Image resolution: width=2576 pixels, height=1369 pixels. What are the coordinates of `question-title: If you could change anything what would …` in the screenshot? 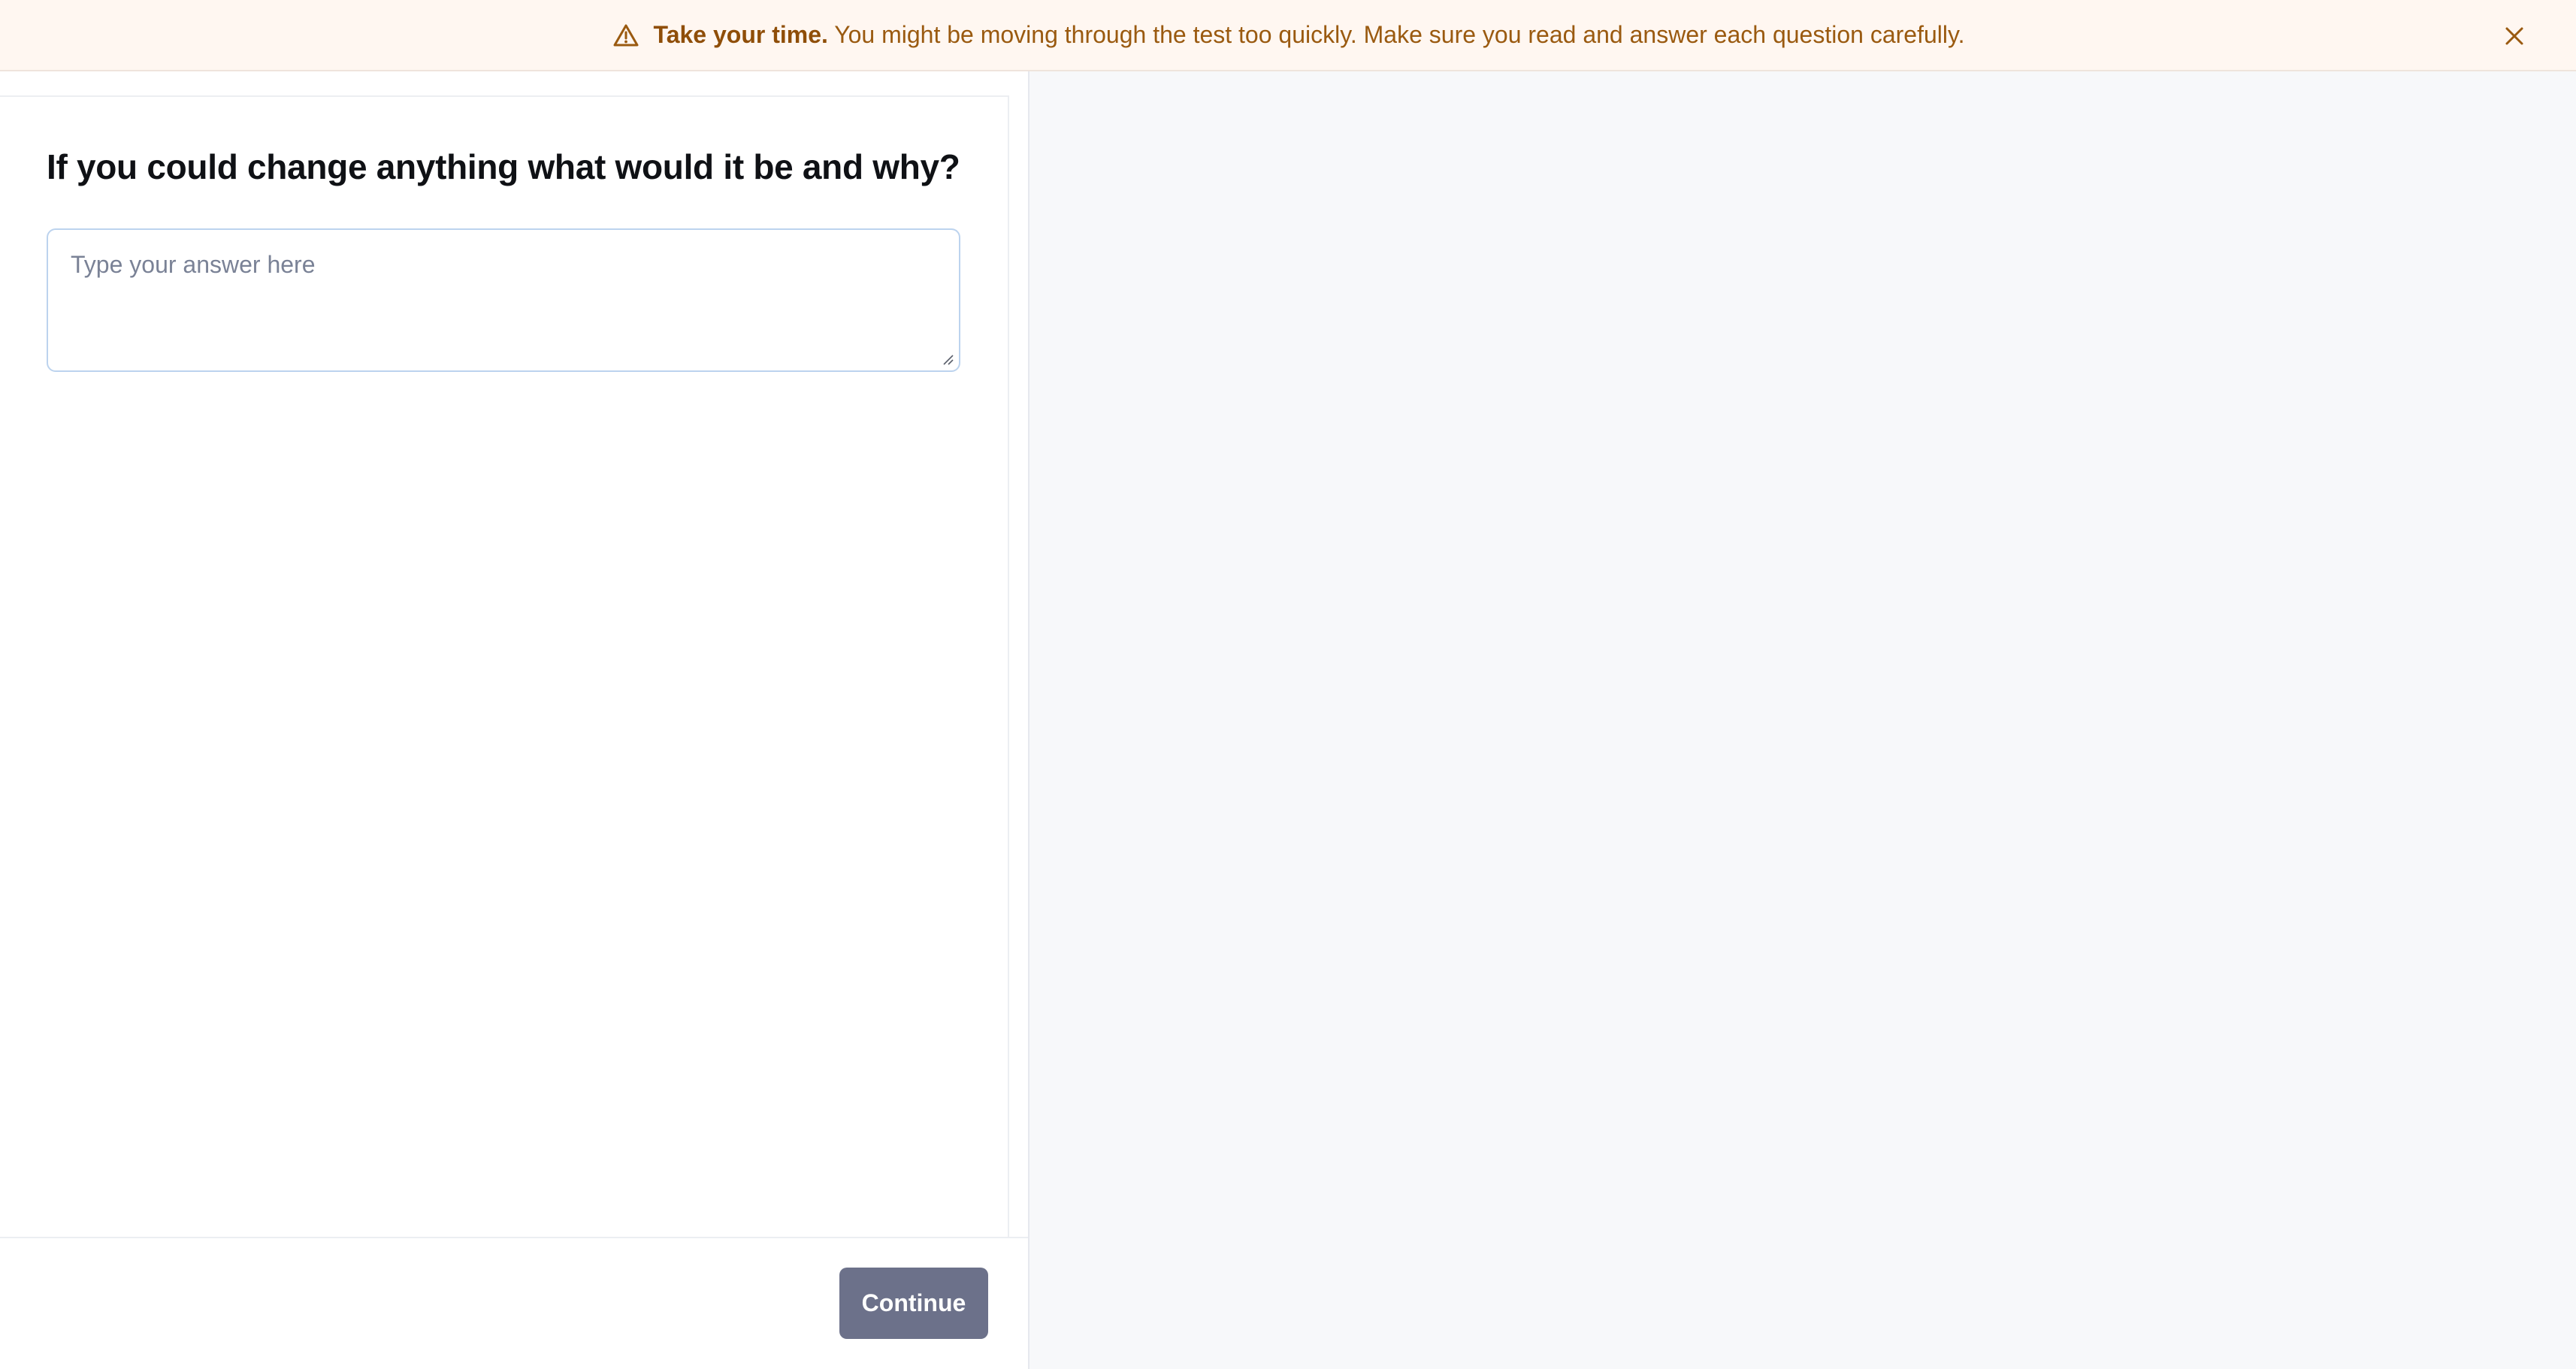 It's located at (504, 166).